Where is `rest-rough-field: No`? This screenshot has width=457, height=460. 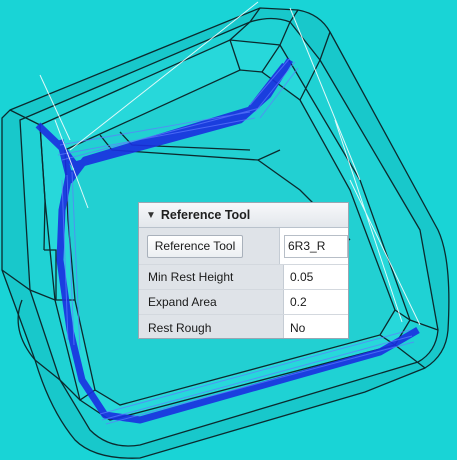 rest-rough-field: No is located at coordinates (316, 326).